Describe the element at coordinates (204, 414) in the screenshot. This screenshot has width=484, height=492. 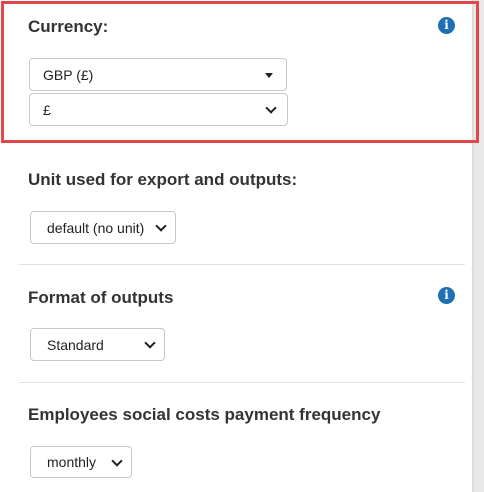
I see `employees-title: Employees social costs payment frequency` at that location.